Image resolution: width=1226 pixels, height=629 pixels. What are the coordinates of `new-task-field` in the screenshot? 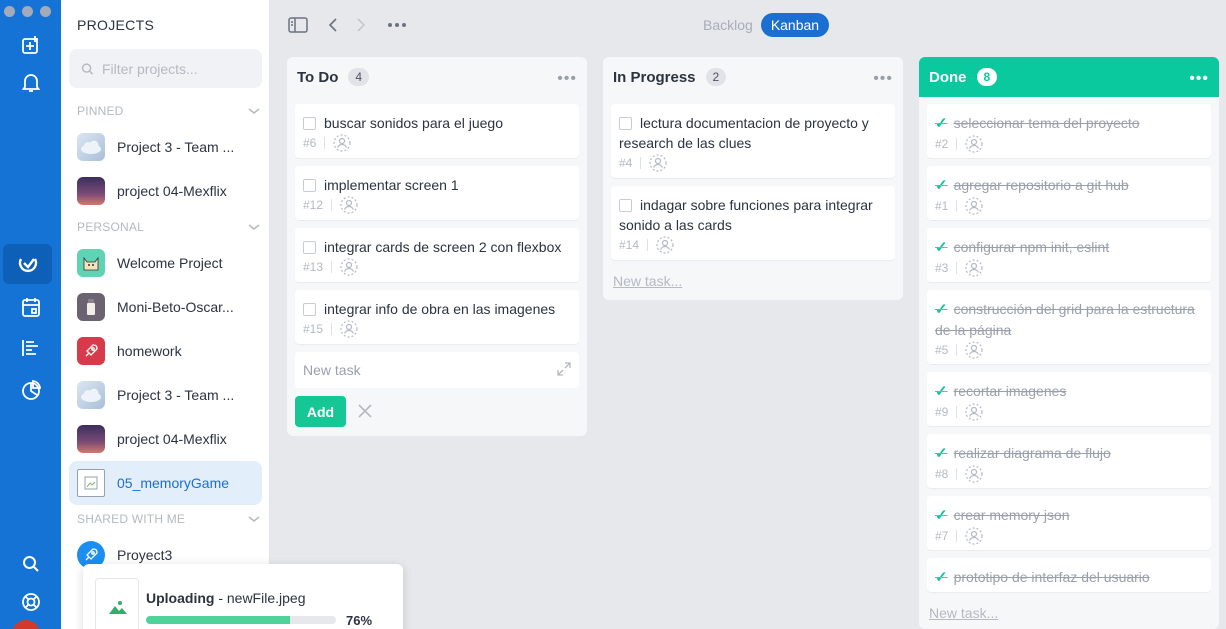 It's located at (437, 370).